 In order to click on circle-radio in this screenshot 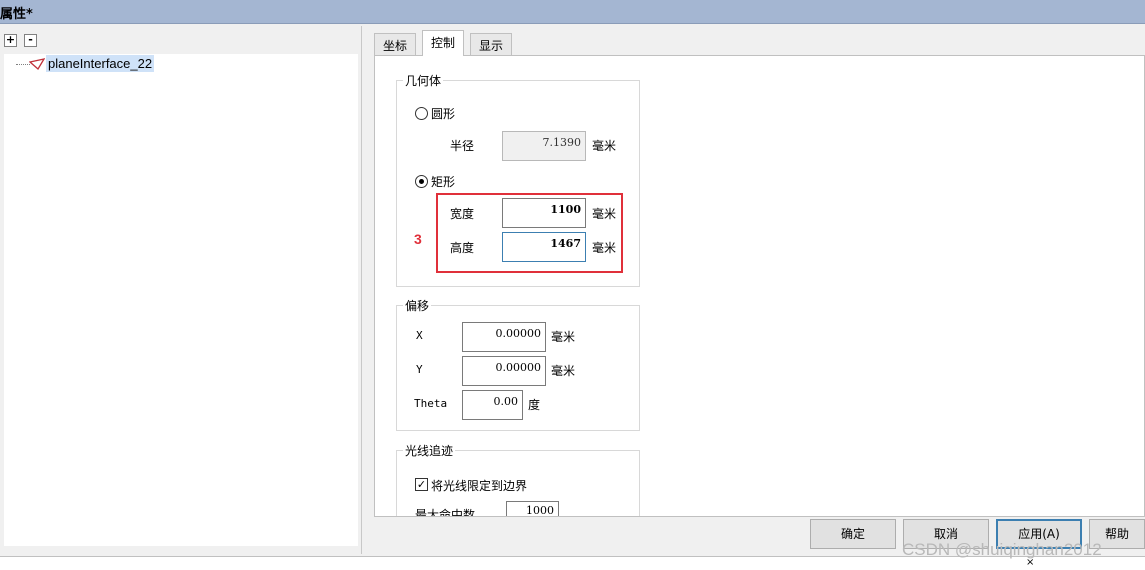, I will do `click(421, 113)`.